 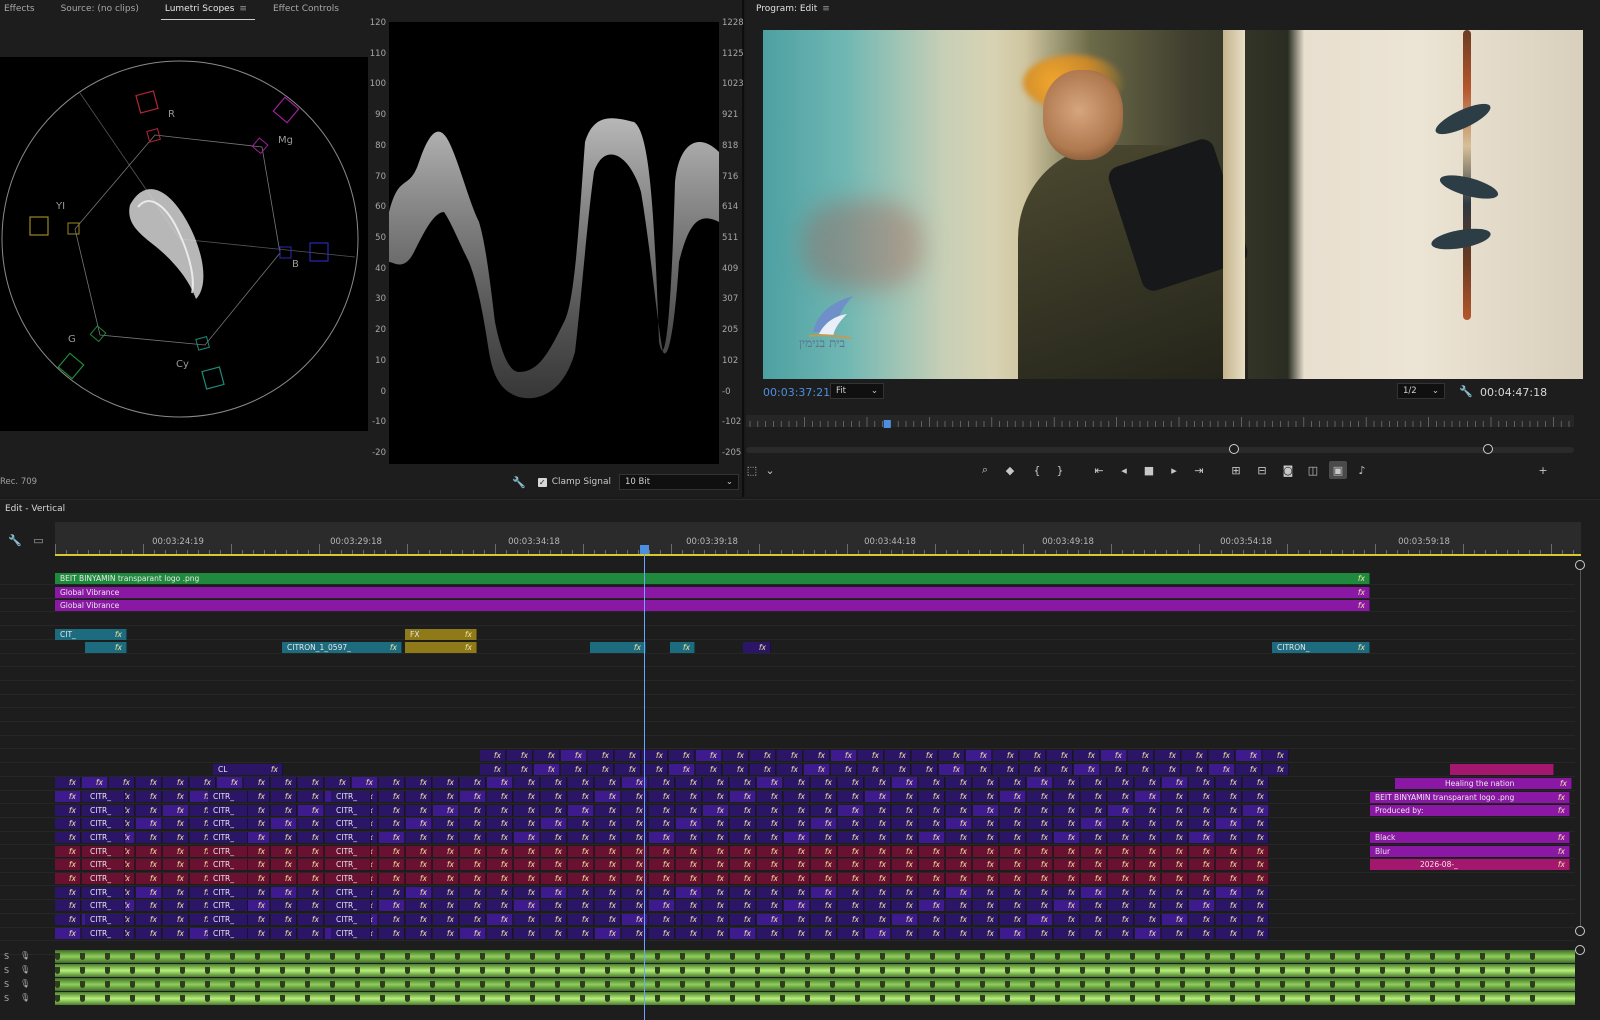 What do you see at coordinates (770, 470) in the screenshot?
I see `chevron-down-icon: ⌄` at bounding box center [770, 470].